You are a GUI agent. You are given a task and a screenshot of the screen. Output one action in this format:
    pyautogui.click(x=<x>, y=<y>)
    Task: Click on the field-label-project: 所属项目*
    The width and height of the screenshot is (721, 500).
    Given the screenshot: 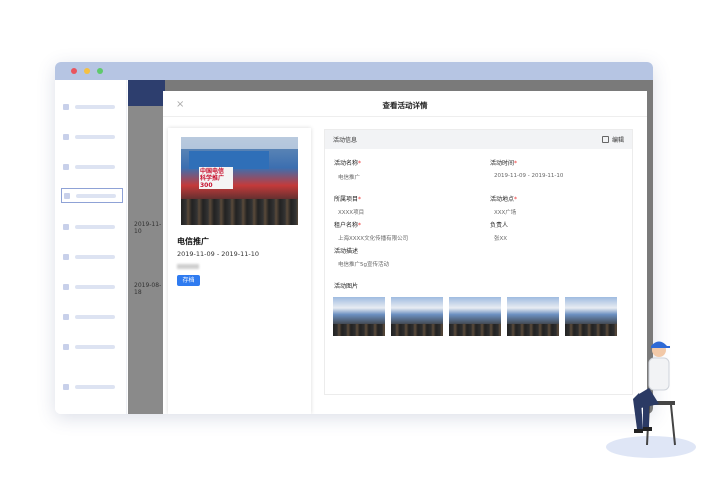 What is the action you would take?
    pyautogui.click(x=348, y=199)
    